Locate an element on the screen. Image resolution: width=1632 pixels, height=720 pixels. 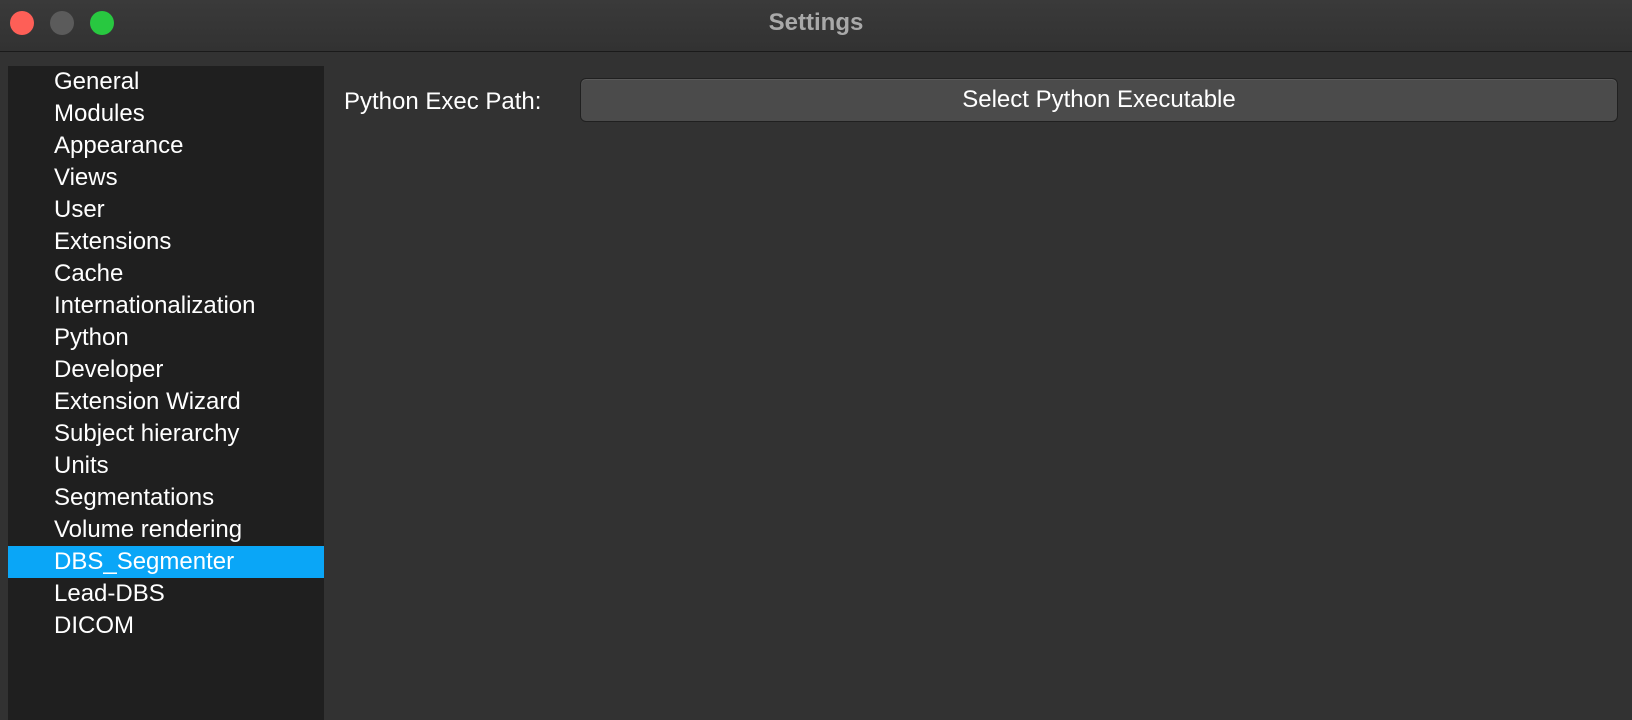
sidebar-item-general: General is located at coordinates (166, 82).